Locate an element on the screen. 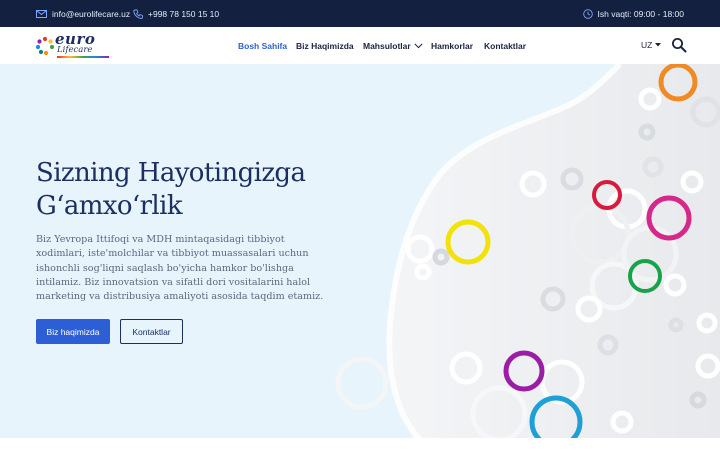 The width and height of the screenshot is (720, 450). nav-item-products: Mahsulotlar is located at coordinates (393, 46).